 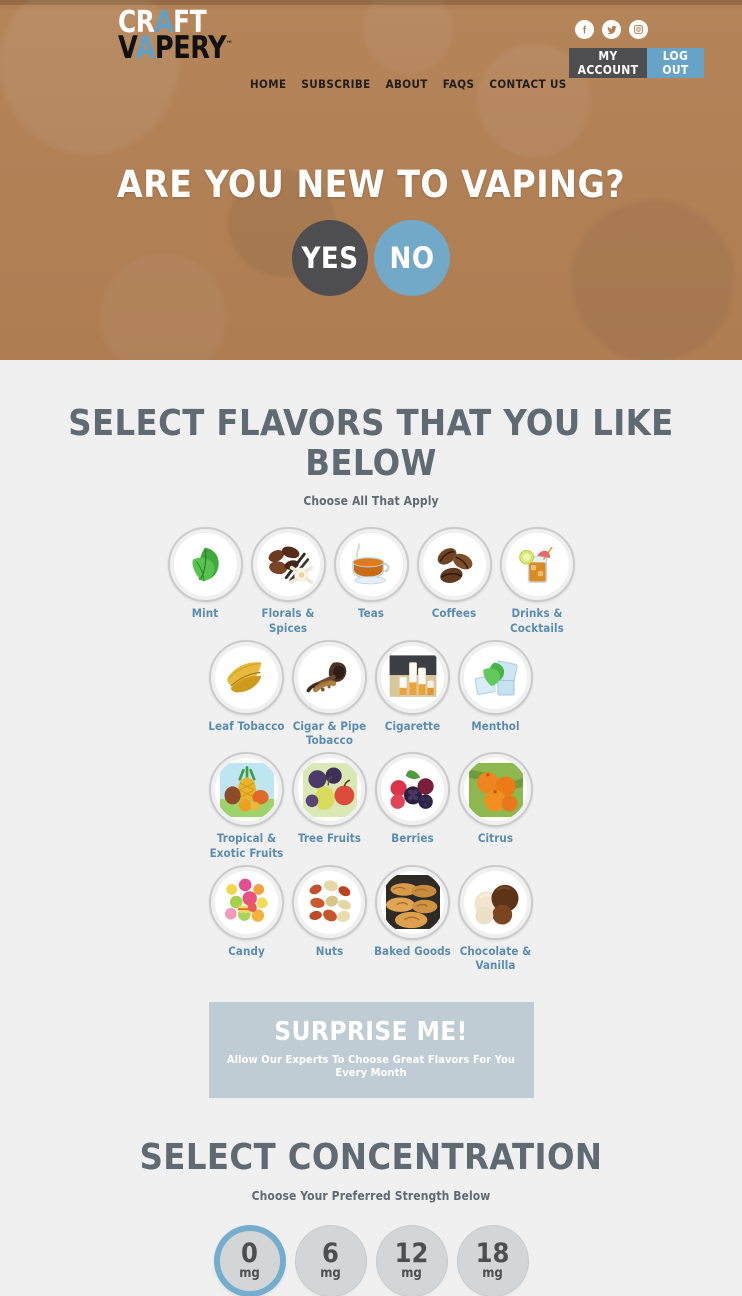 I want to click on concentration-option-0mg: 0 mg, so click(x=249, y=1260).